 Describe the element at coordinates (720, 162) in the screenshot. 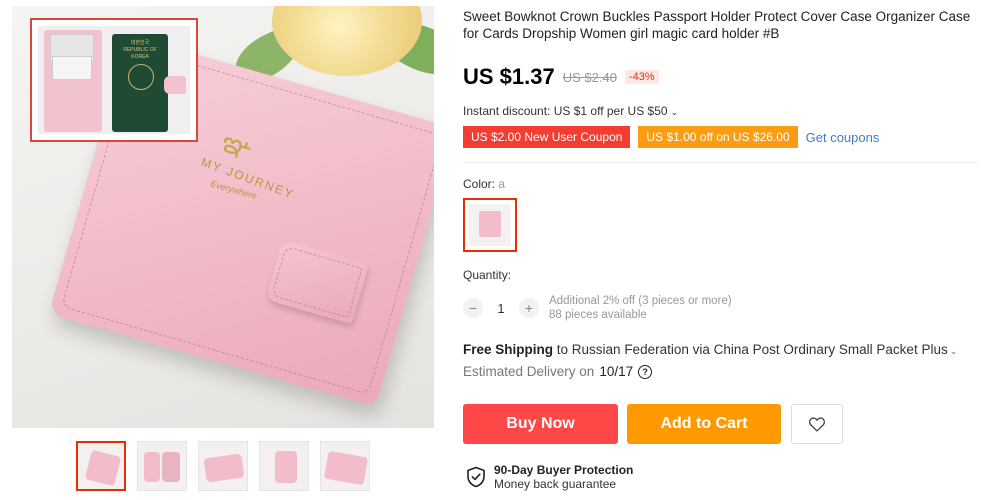

I see `section-divider` at that location.